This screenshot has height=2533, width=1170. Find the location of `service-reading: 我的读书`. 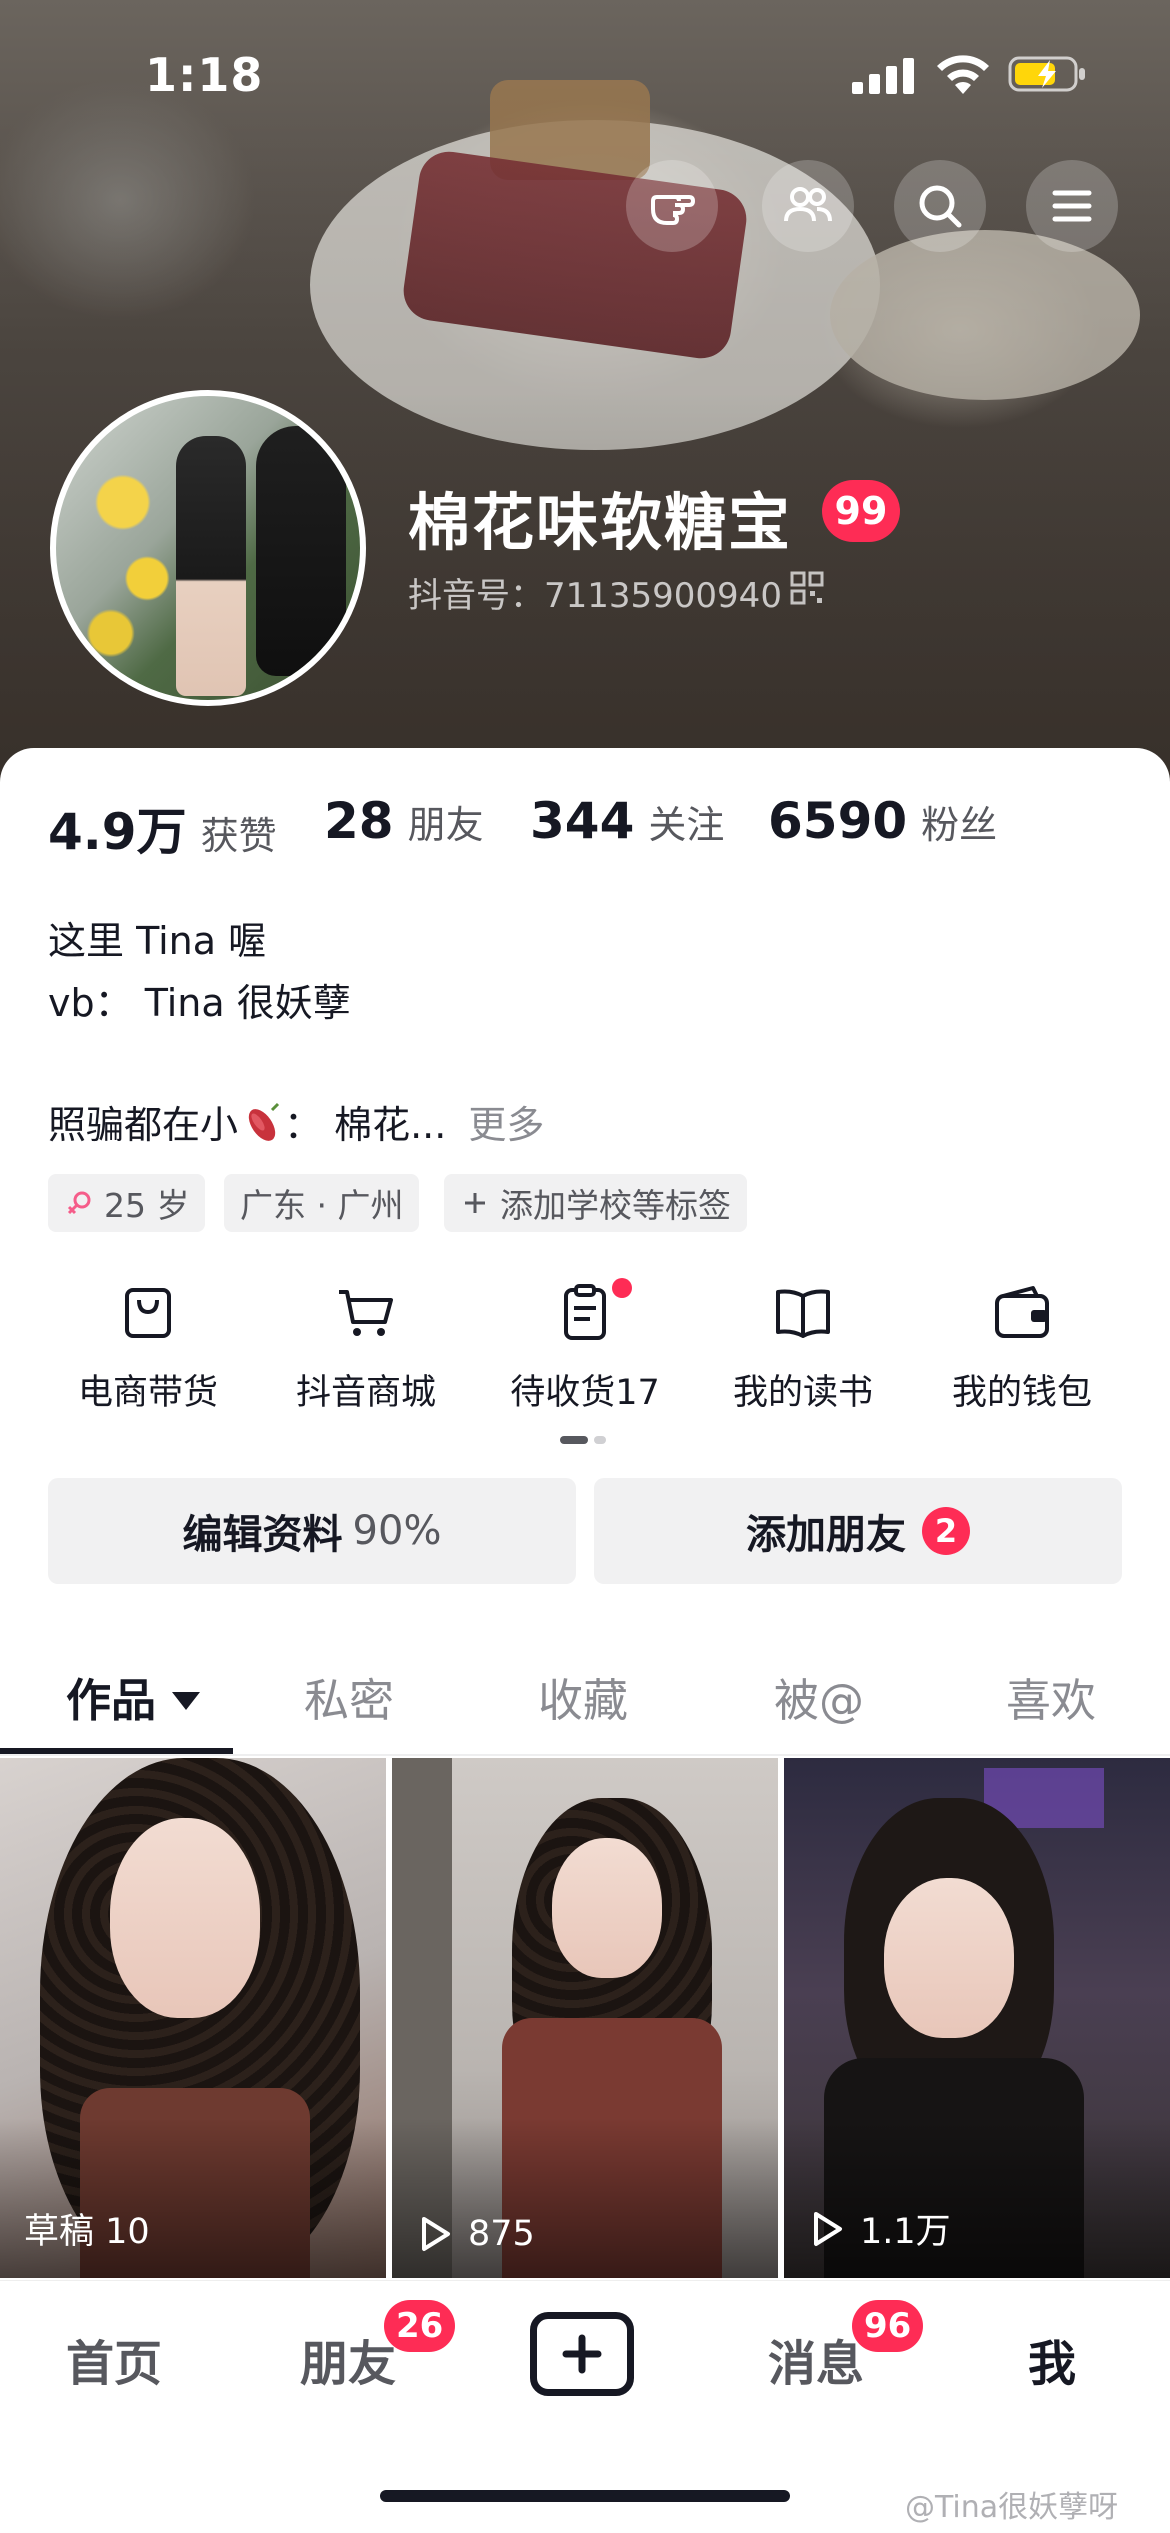

service-reading: 我的读书 is located at coordinates (803, 1348).